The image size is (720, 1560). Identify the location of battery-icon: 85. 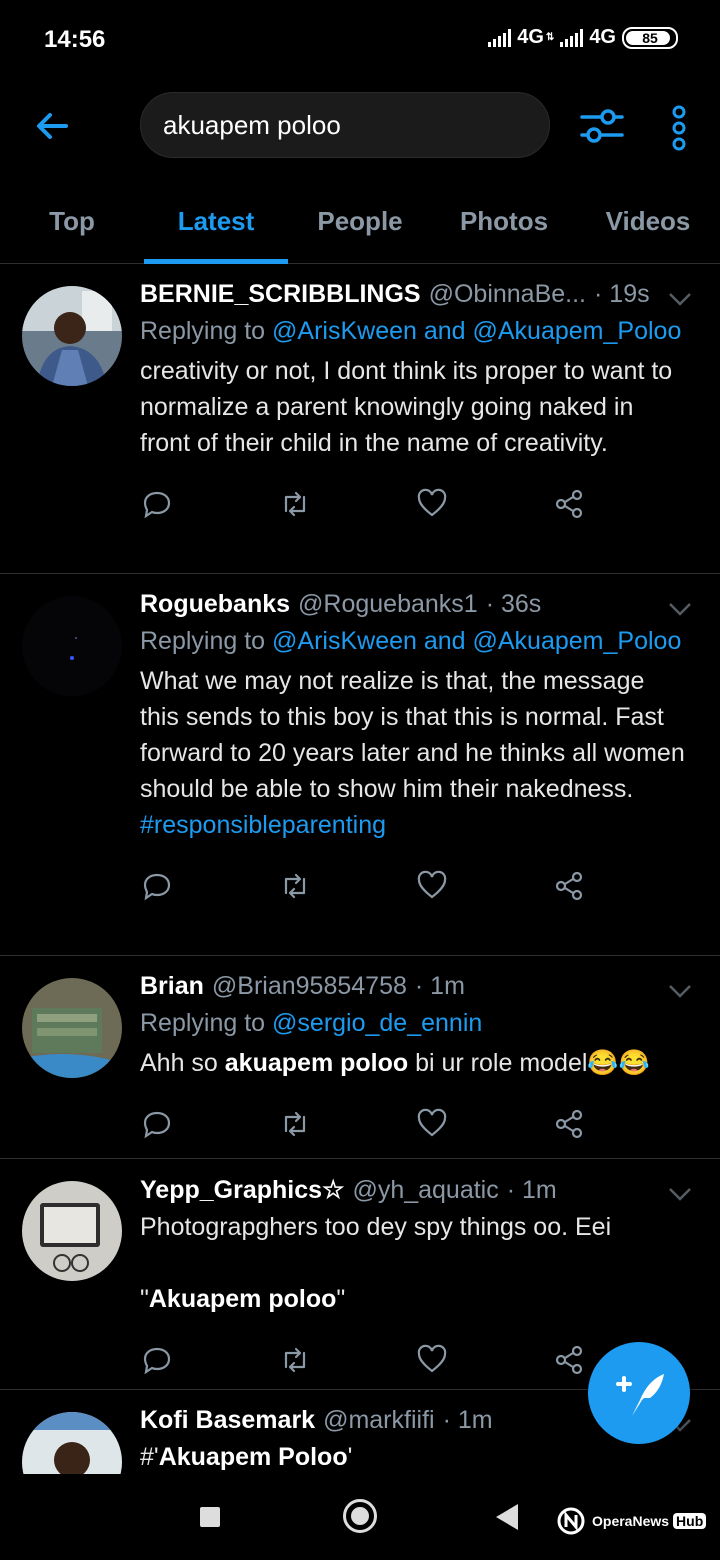
(650, 37).